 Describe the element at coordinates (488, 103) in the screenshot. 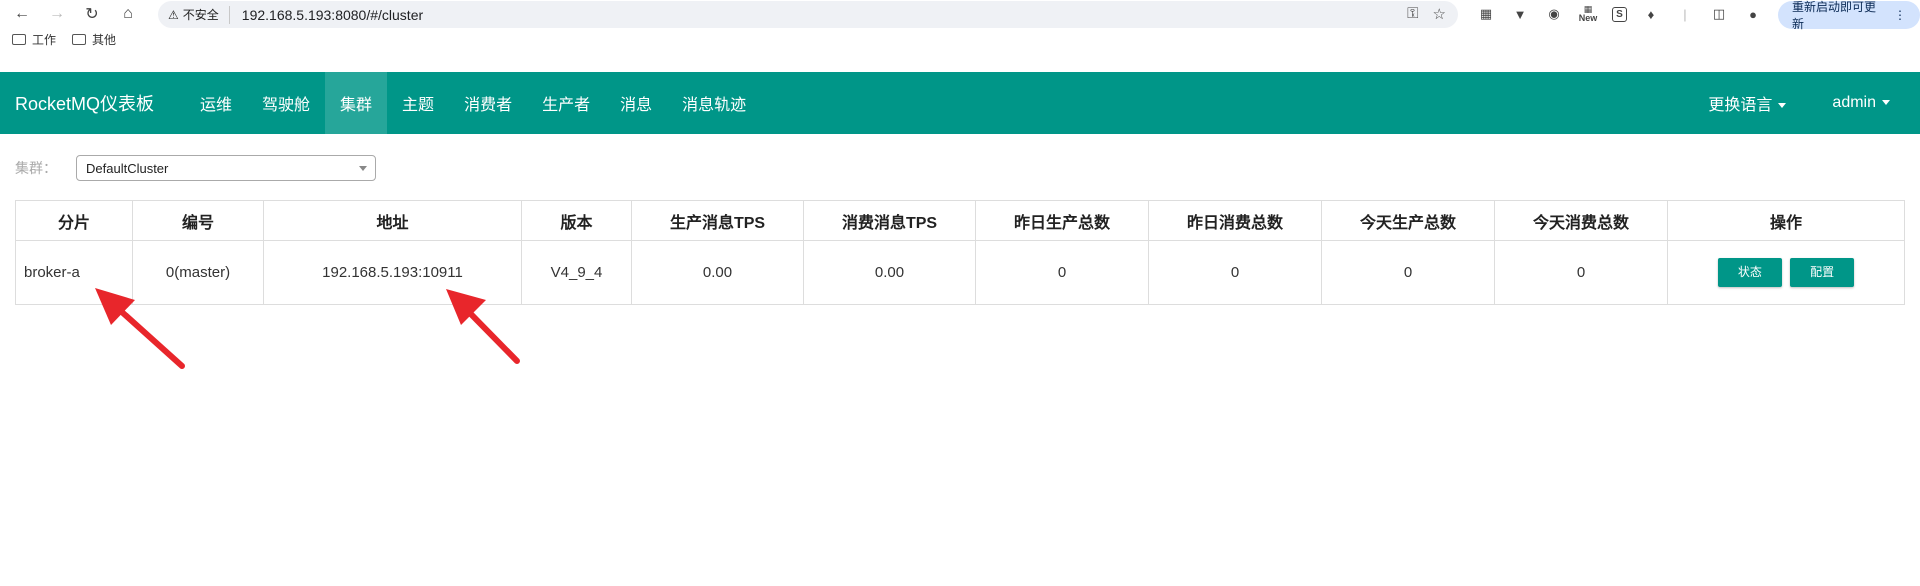

I see `nav-item-consumer: 消费者` at that location.